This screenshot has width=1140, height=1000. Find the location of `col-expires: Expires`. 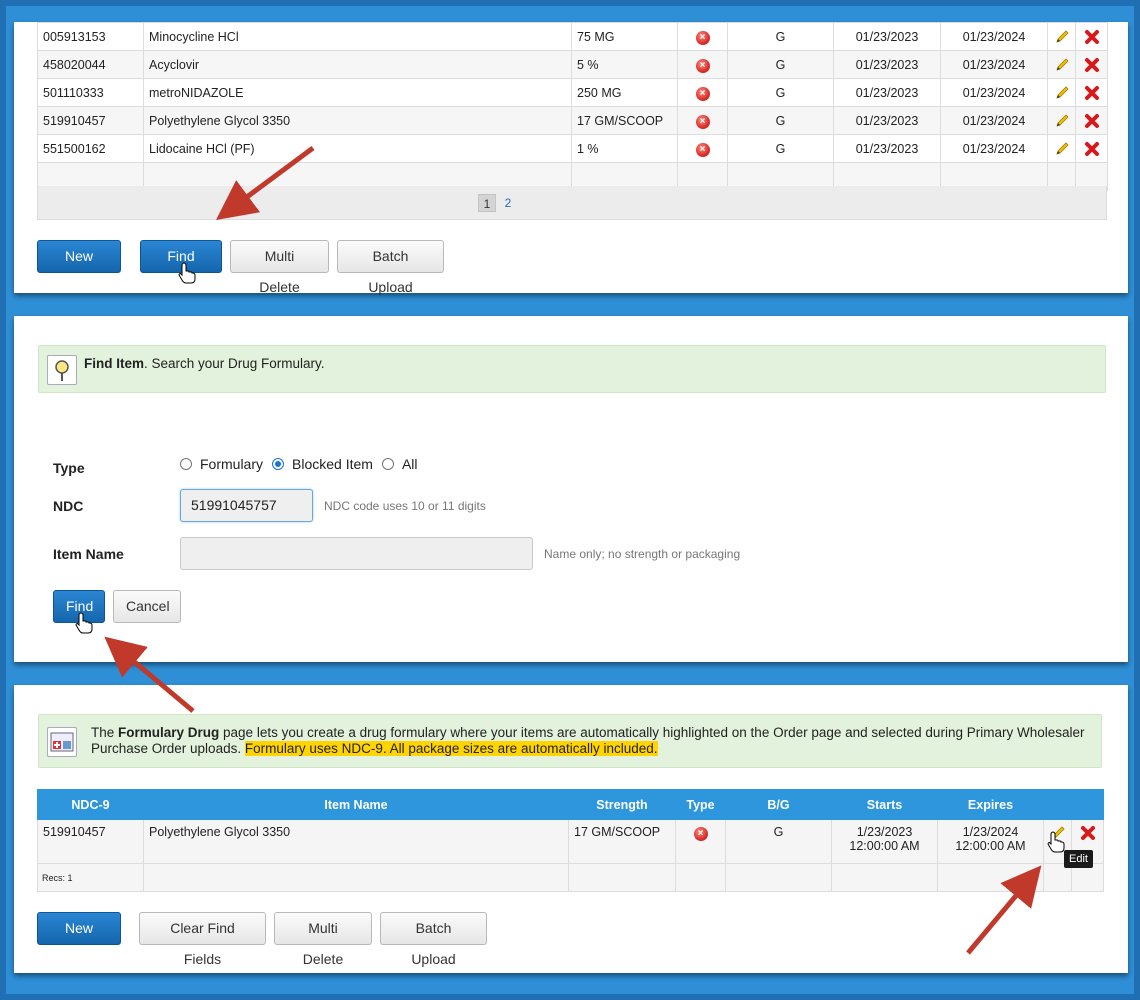

col-expires: Expires is located at coordinates (990, 804).